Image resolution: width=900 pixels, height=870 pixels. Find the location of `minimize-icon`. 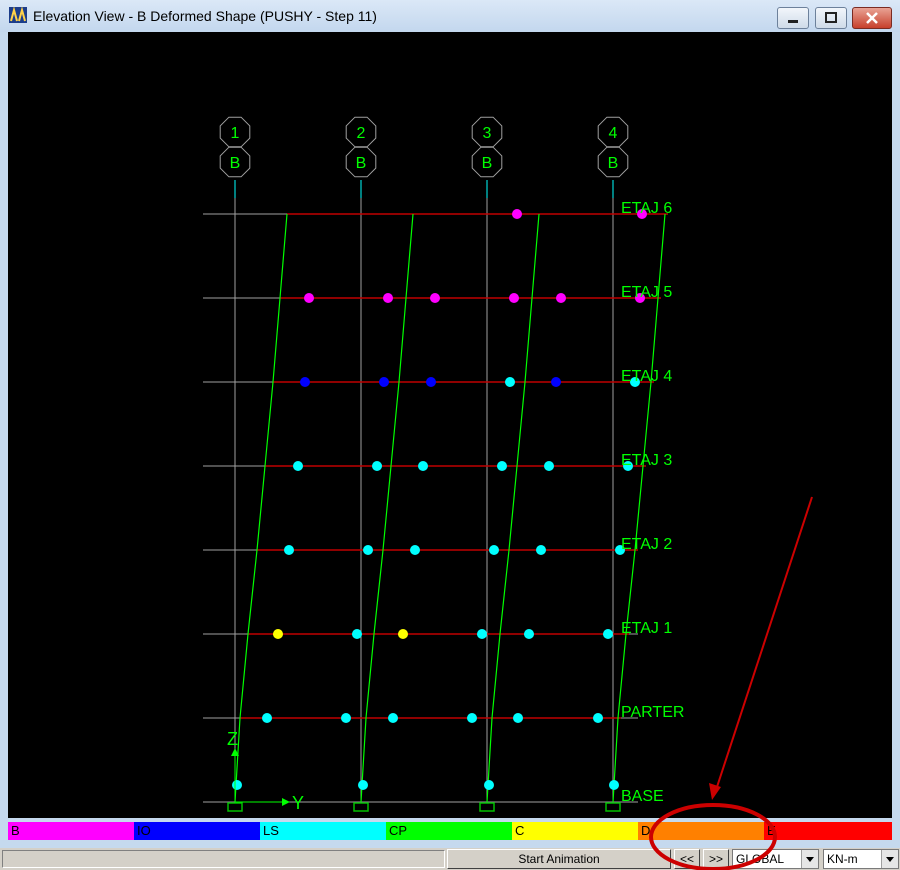

minimize-icon is located at coordinates (793, 21).